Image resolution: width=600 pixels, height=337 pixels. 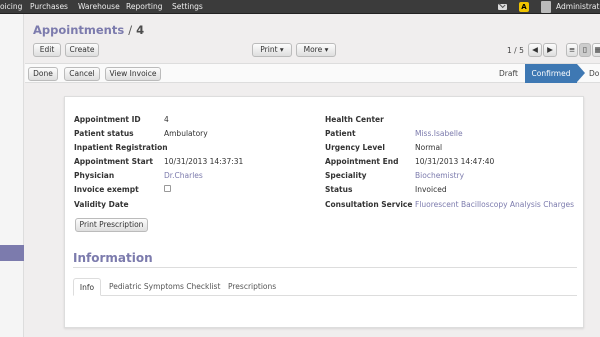 What do you see at coordinates (111, 225) in the screenshot?
I see `print-prescription-button: Print Prescription` at bounding box center [111, 225].